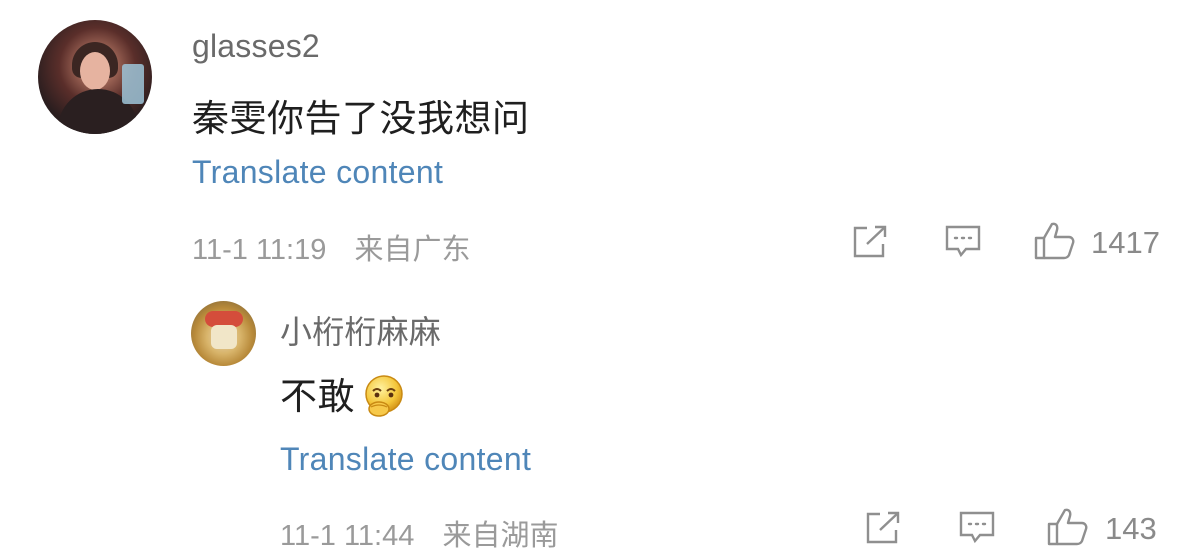 This screenshot has width=1200, height=560. What do you see at coordinates (95, 71) in the screenshot?
I see `avatar-face` at bounding box center [95, 71].